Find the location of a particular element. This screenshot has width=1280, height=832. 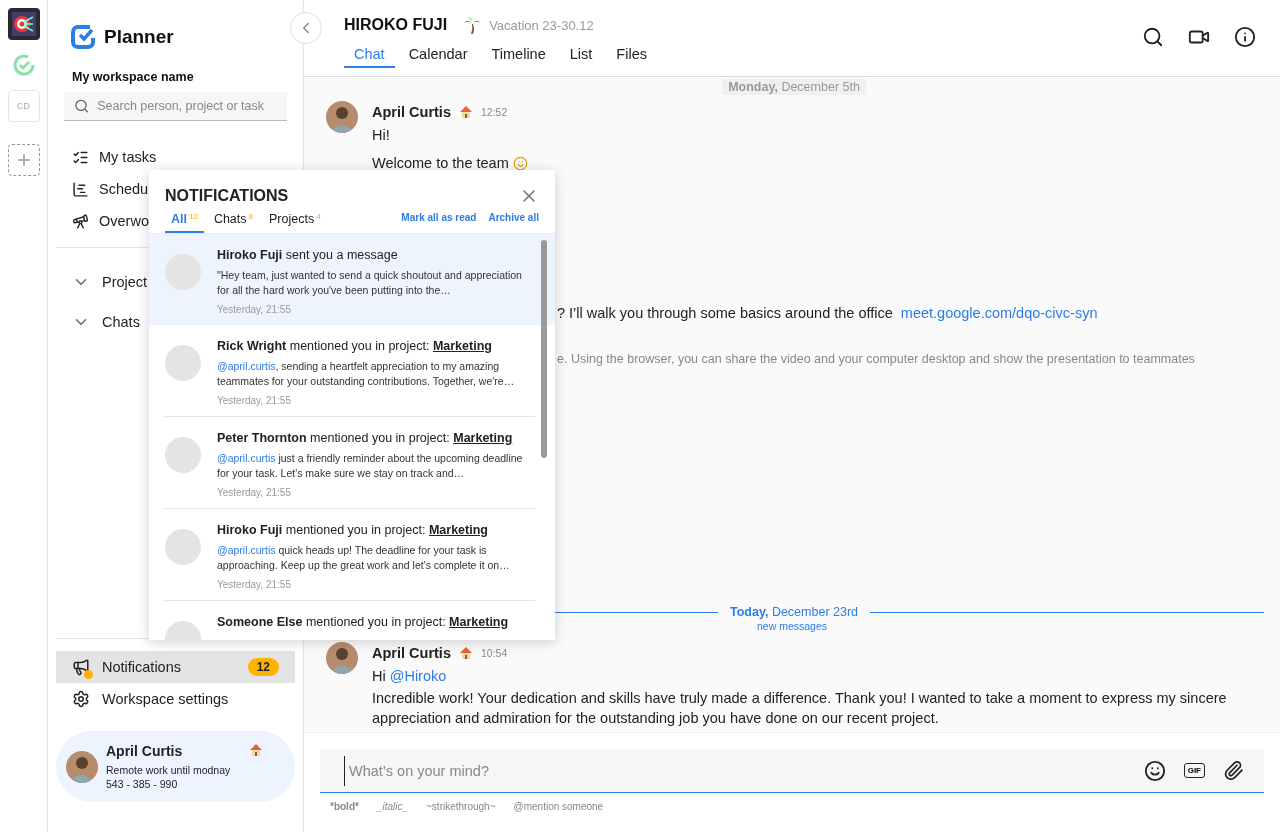

format-hint: @mention someone is located at coordinates (558, 806).